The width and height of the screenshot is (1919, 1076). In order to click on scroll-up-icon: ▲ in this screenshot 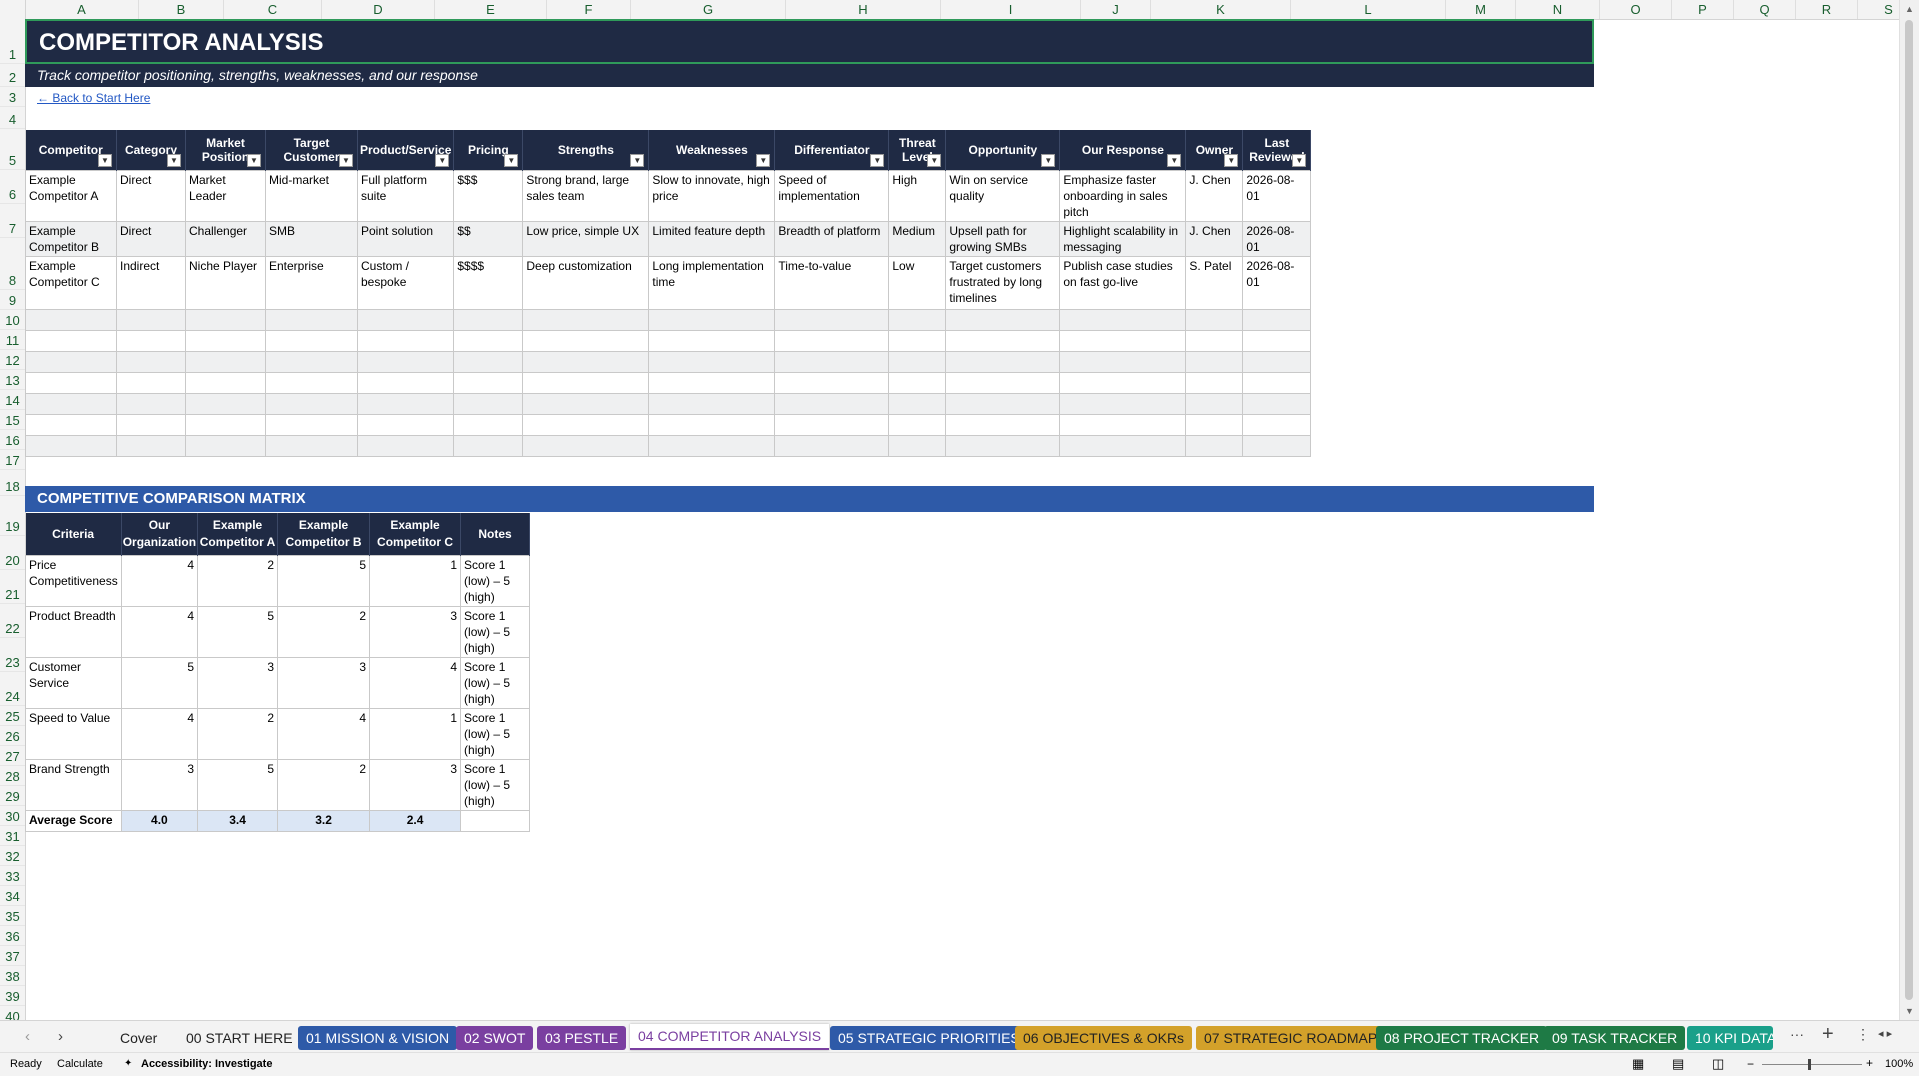, I will do `click(1909, 9)`.